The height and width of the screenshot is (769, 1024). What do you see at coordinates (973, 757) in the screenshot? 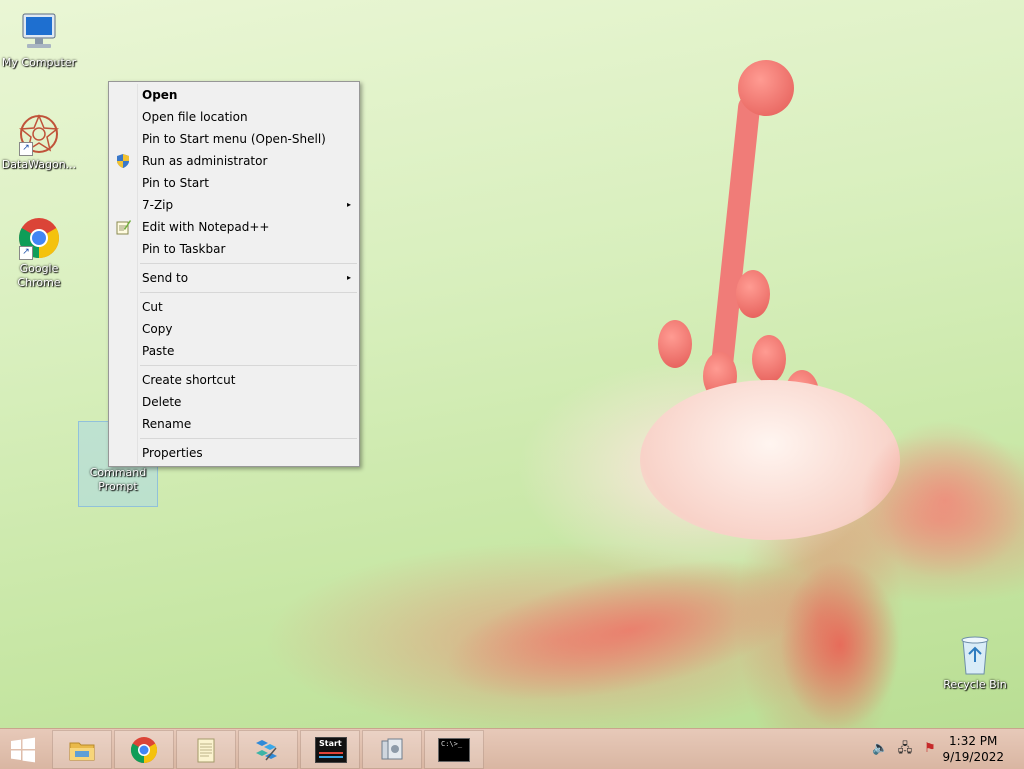
I see `clock-date: 9/19/2022` at bounding box center [973, 757].